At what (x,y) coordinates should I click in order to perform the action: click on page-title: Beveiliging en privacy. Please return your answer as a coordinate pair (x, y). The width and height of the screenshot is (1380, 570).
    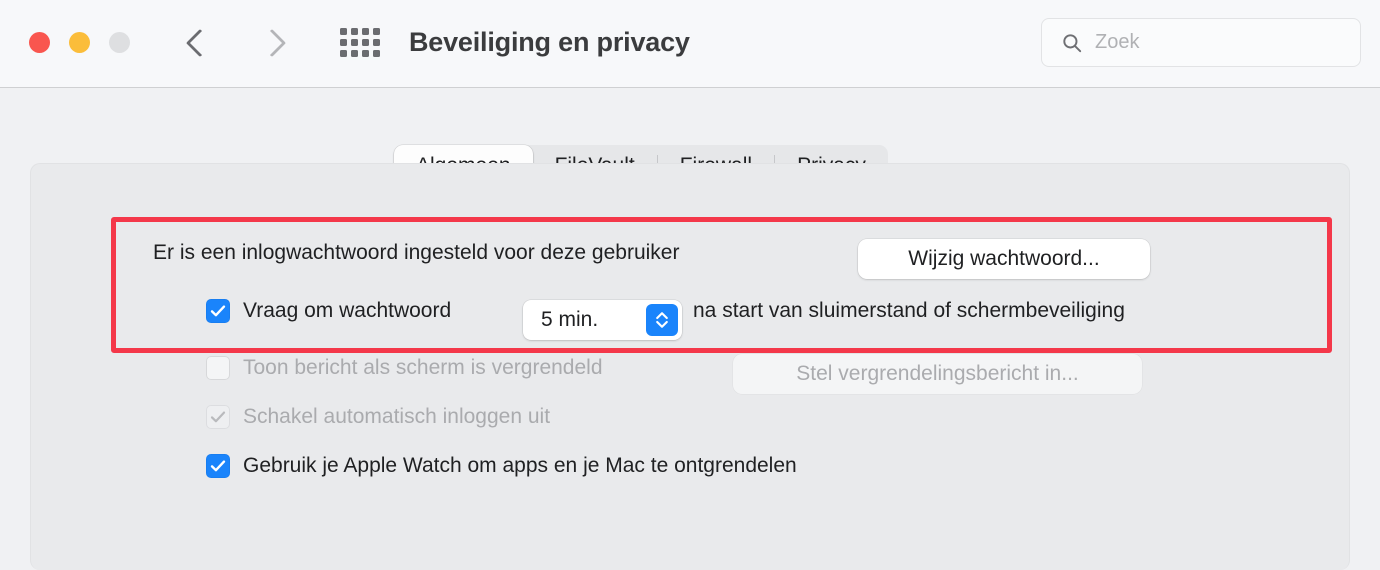
    Looking at the image, I should click on (549, 42).